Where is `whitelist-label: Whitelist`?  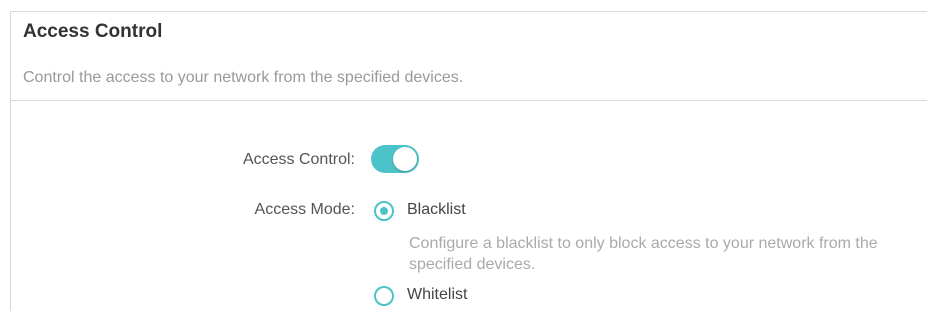 whitelist-label: Whitelist is located at coordinates (437, 295).